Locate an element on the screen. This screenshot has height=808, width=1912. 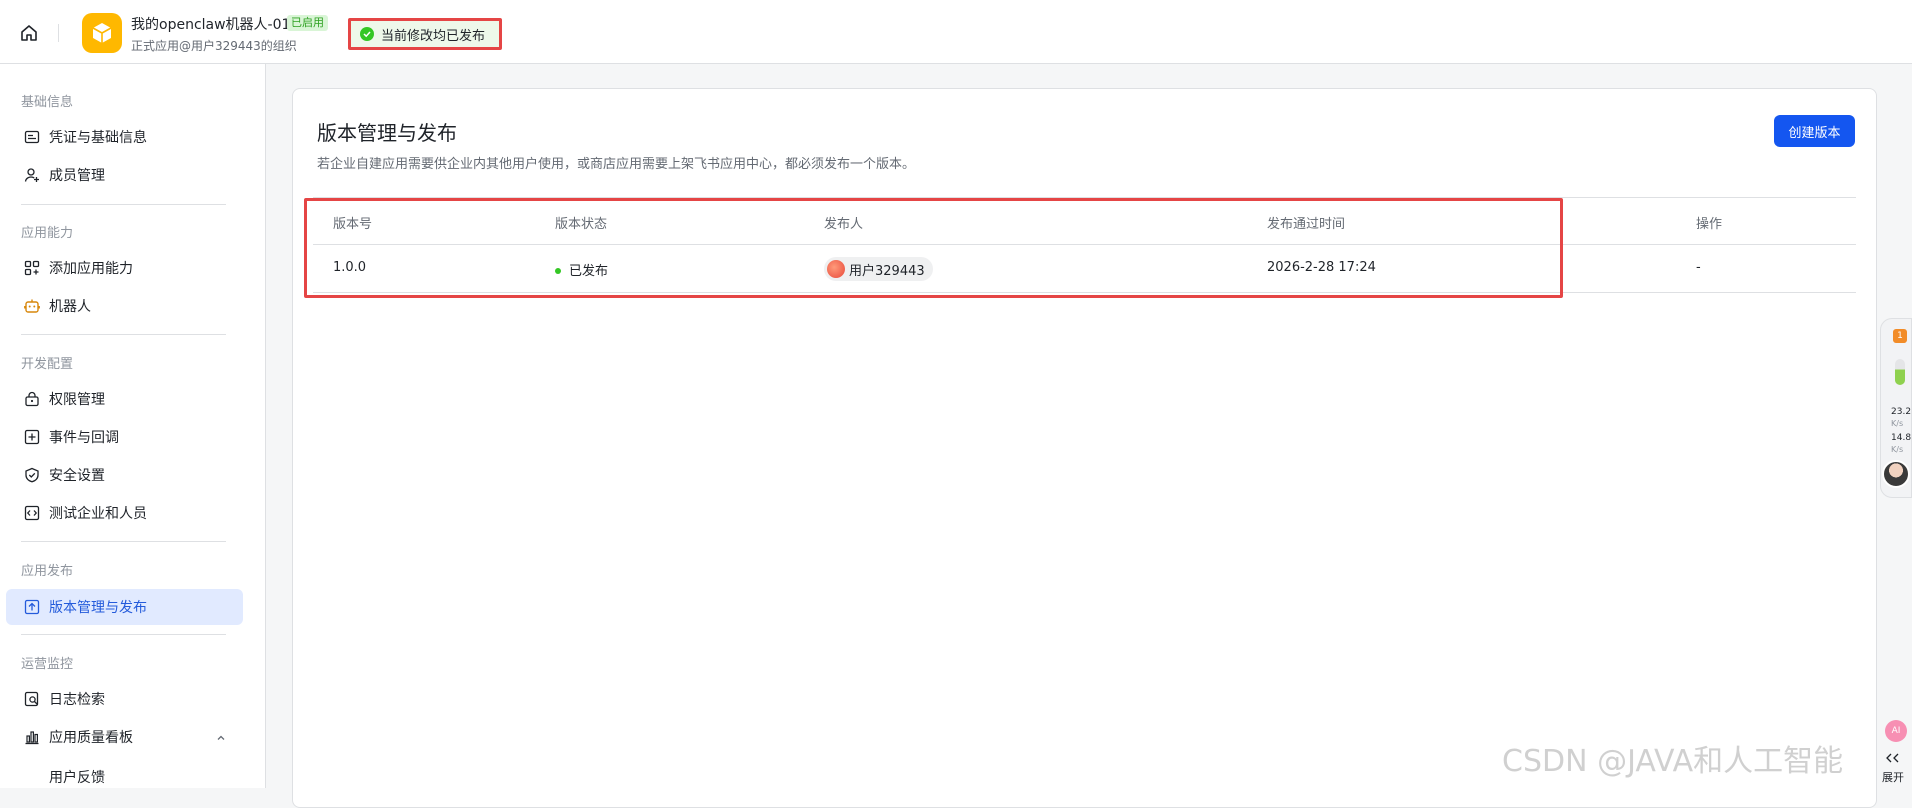
publisher-chip: 用户329443 is located at coordinates (878, 269).